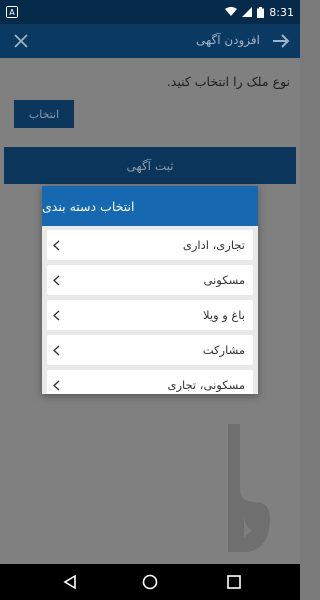 This screenshot has width=320, height=600. I want to click on status-bar: A 8:31, so click(150, 12).